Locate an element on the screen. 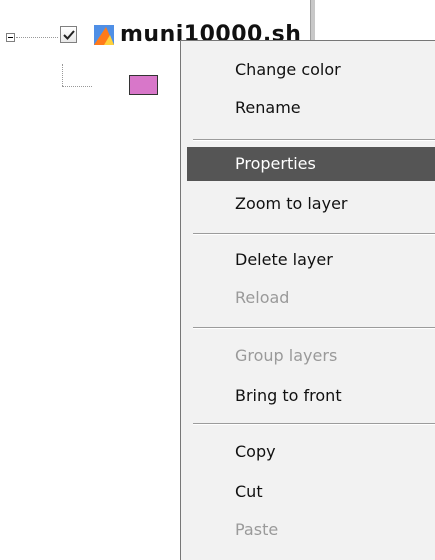 The image size is (435, 560). menu-item-delete-layer: Delete layer is located at coordinates (311, 260).